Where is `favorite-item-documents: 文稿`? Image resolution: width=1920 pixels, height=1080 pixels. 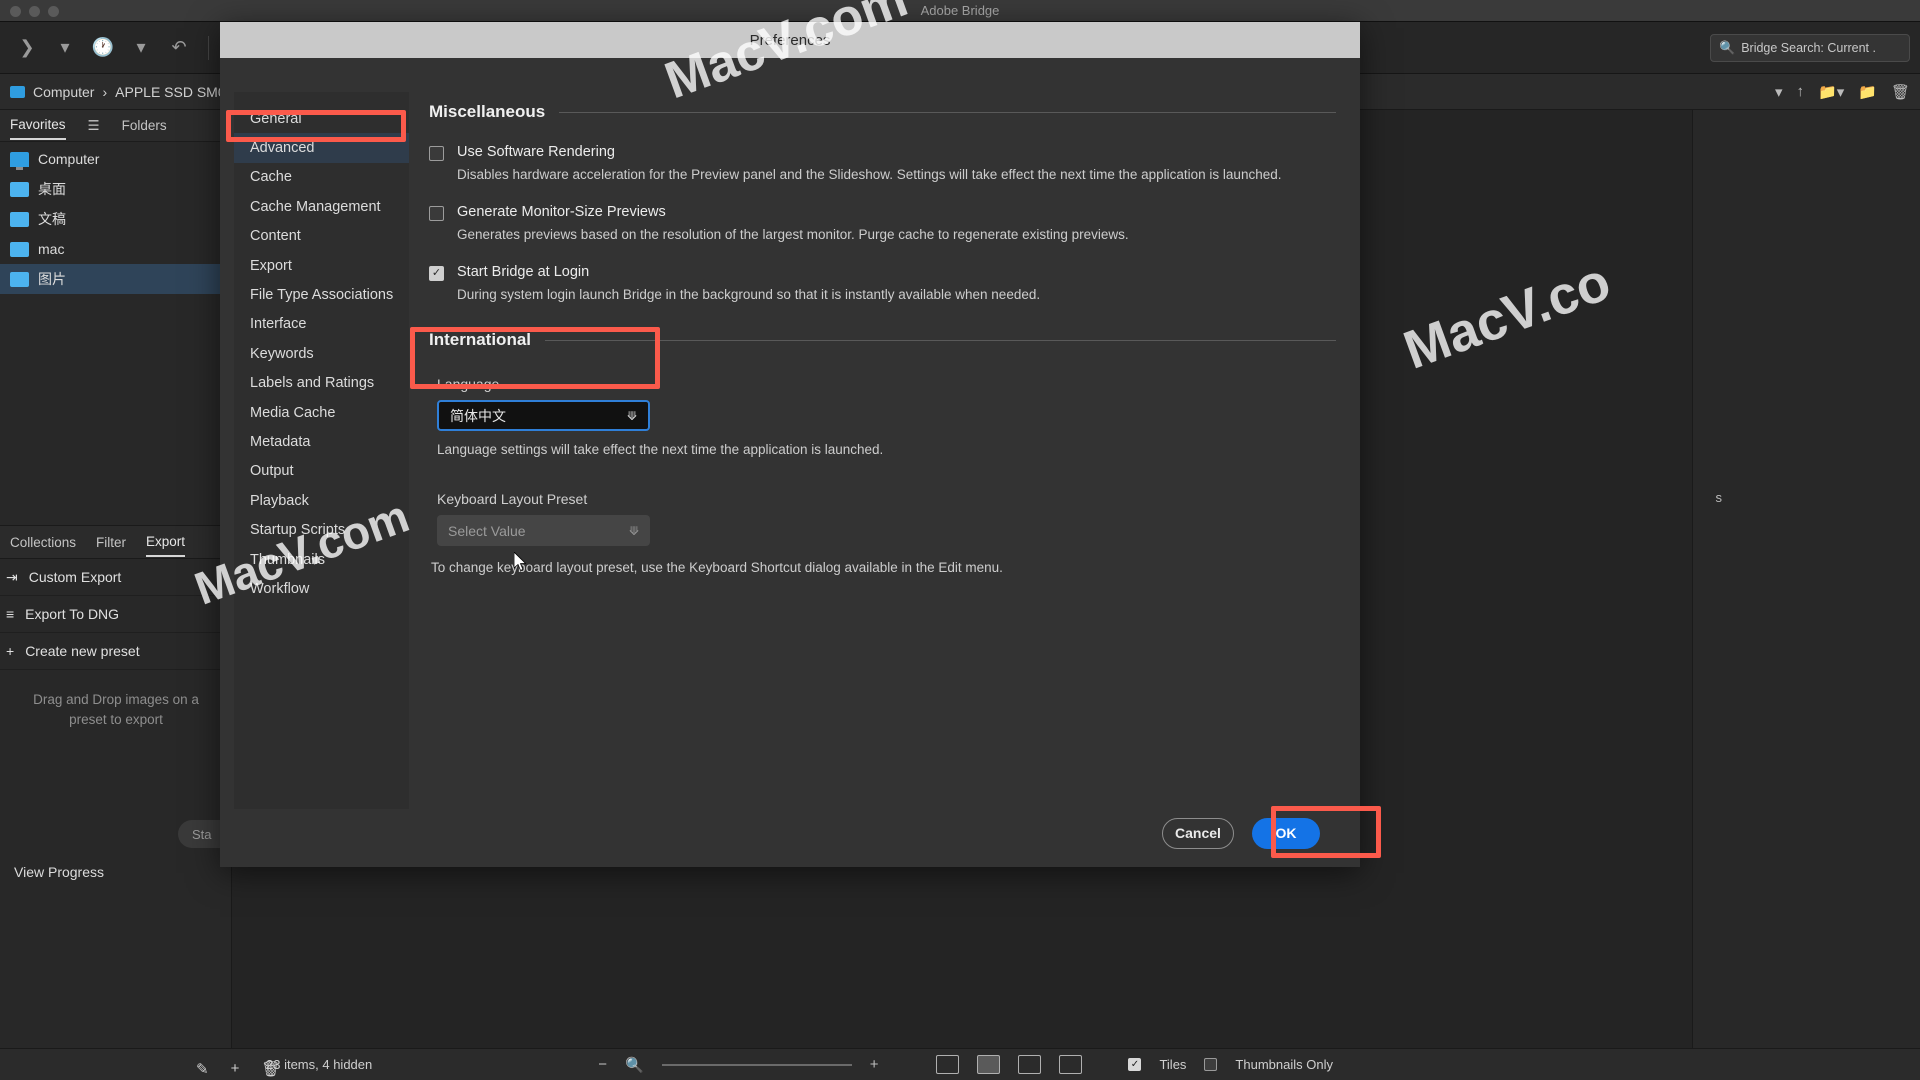
favorite-item-documents: 文稿 is located at coordinates (115, 219).